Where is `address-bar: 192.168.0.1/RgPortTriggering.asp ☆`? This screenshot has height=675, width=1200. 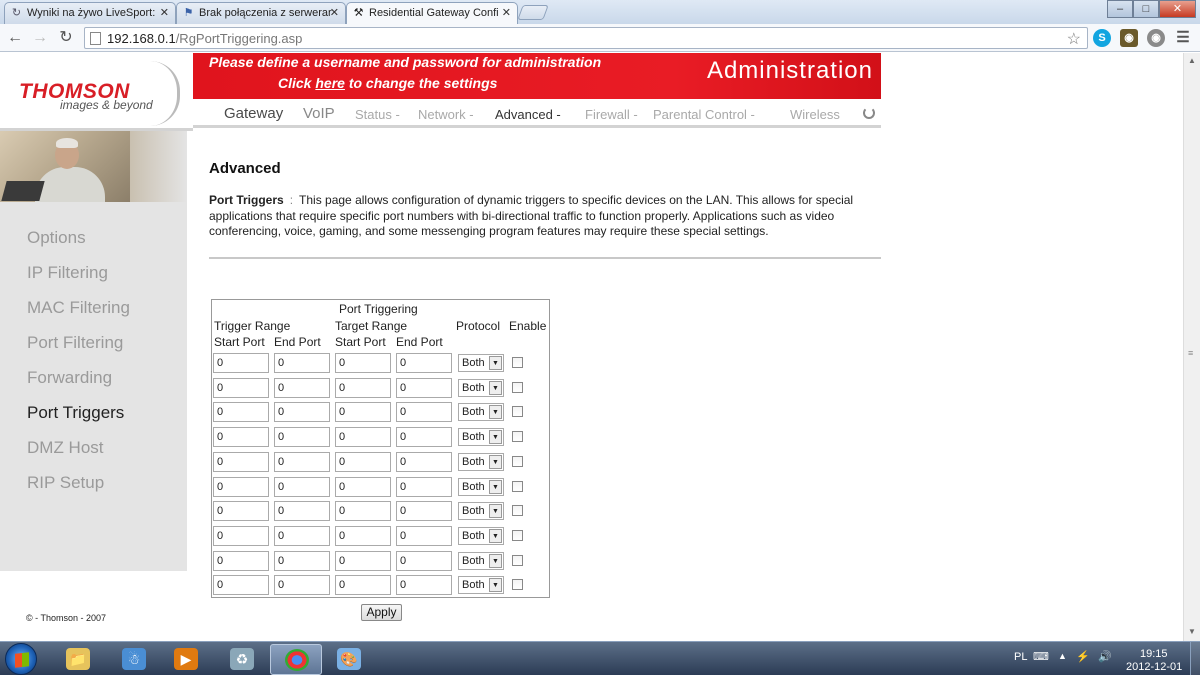
address-bar: 192.168.0.1/RgPortTriggering.asp ☆ is located at coordinates (586, 38).